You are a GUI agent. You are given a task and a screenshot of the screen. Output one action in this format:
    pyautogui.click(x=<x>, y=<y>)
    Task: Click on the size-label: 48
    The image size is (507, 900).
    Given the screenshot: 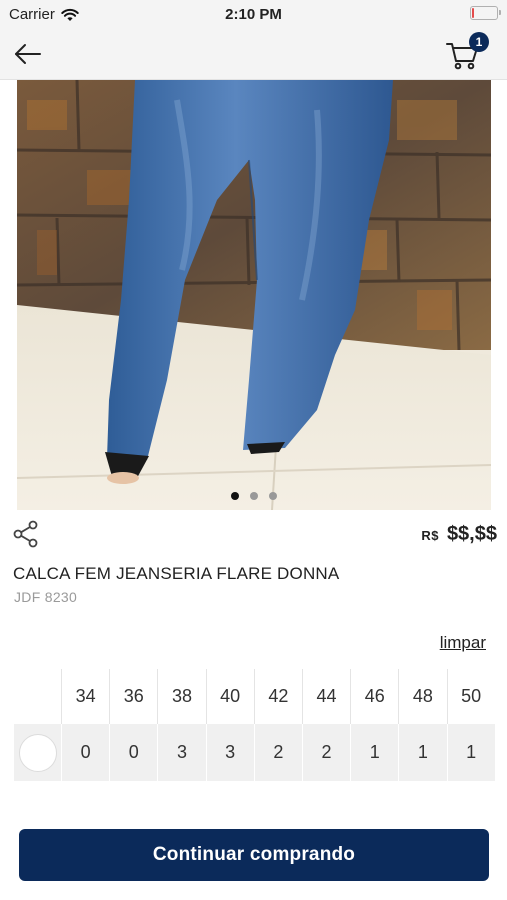 What is the action you would take?
    pyautogui.click(x=422, y=696)
    